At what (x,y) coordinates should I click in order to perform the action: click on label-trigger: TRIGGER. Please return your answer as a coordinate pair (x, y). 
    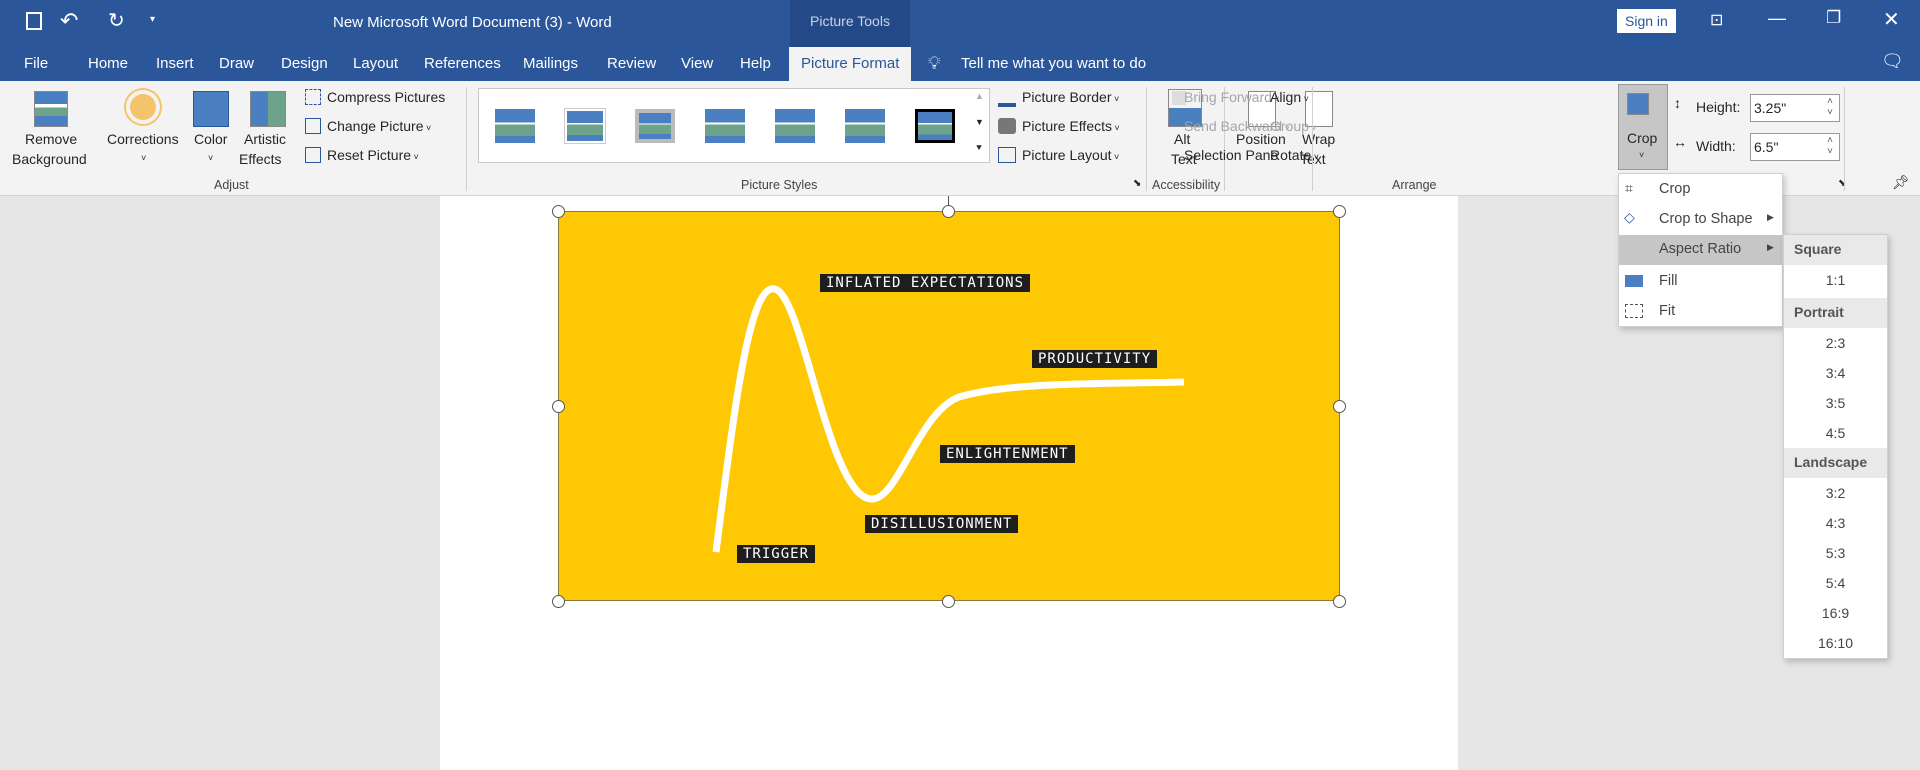
    Looking at the image, I should click on (776, 554).